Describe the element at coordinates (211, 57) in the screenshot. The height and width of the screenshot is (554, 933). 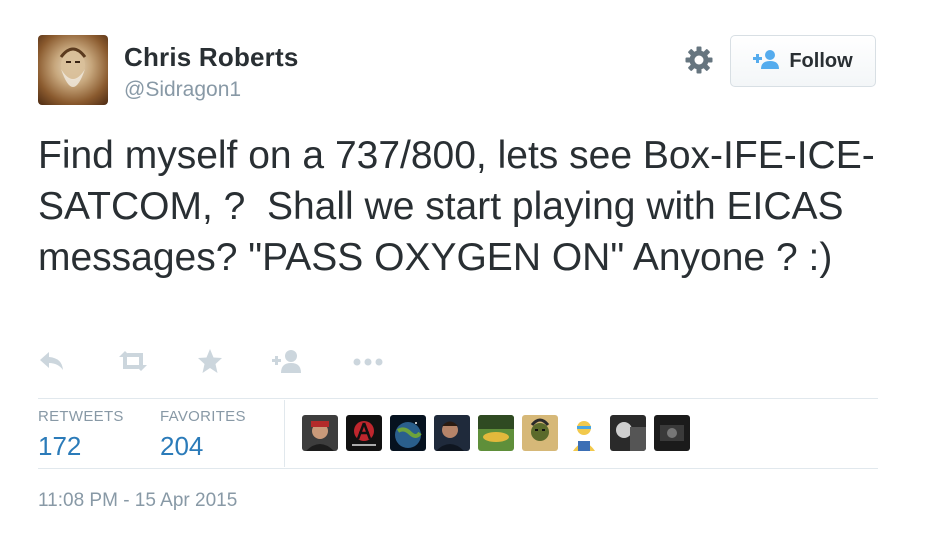
I see `author-name: Chris Roberts` at that location.